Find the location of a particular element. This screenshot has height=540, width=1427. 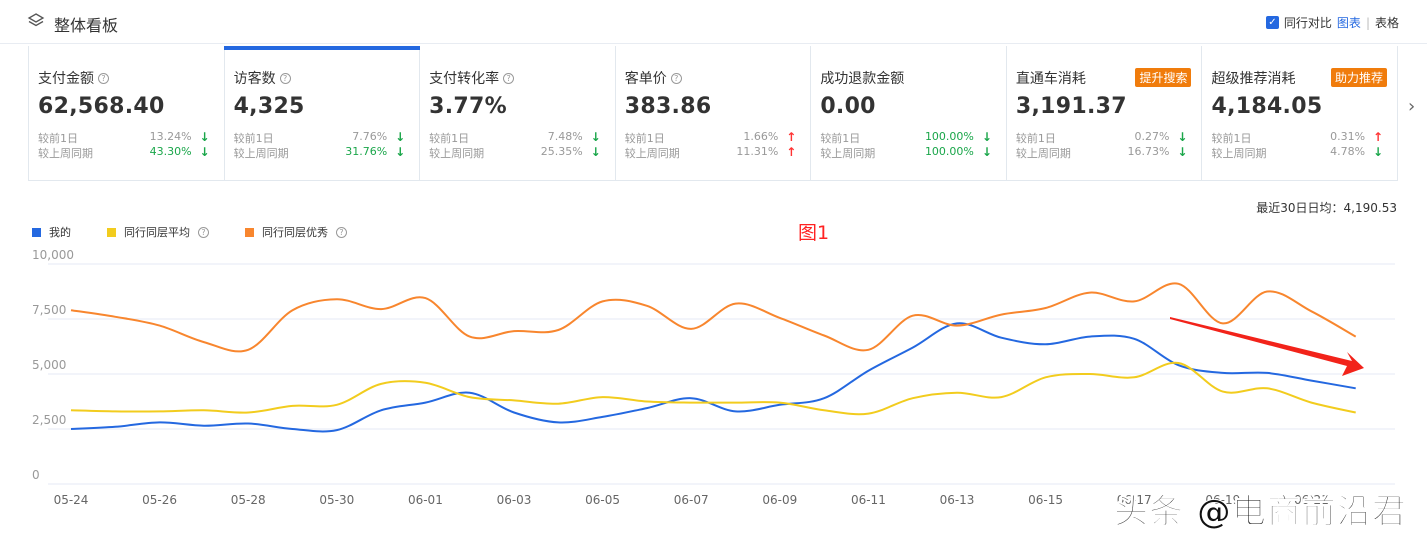

daily-average: 最近30日日均：4,190.53 is located at coordinates (1326, 208).